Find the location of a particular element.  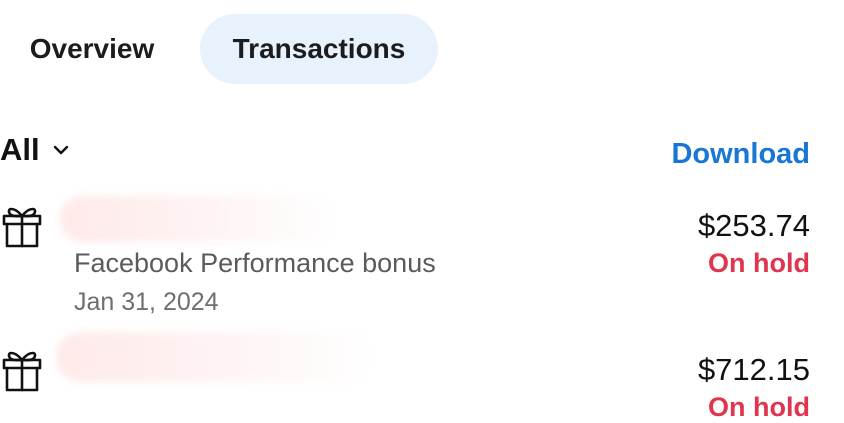

transaction-amount: $253.74 is located at coordinates (753, 225).